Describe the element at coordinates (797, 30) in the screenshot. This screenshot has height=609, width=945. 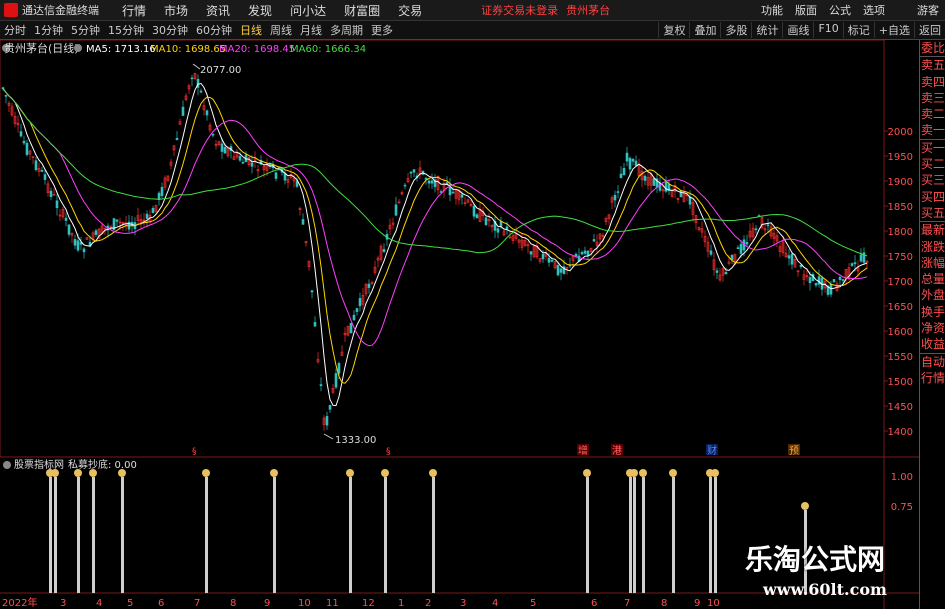
I see `btn-draw: 画线` at that location.